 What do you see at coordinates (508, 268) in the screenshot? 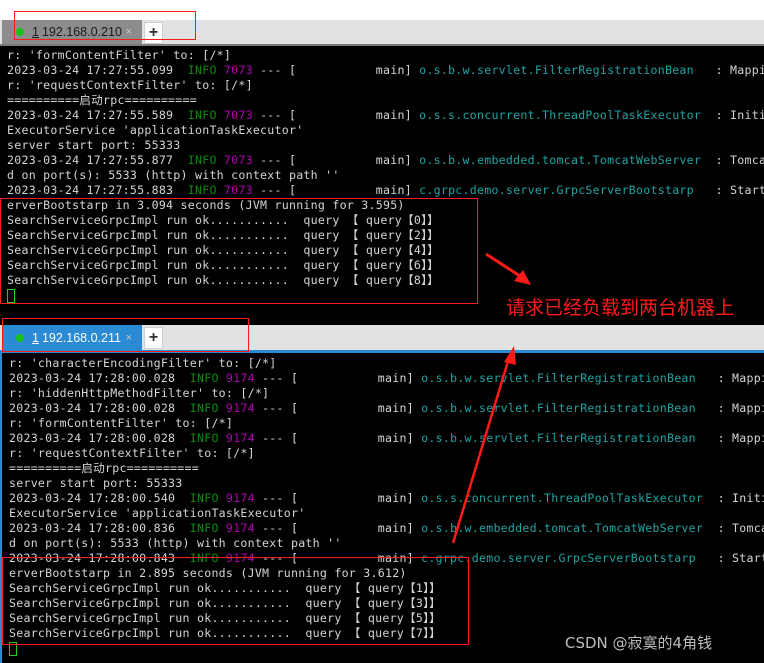
I see `arrow-down-right-icon` at bounding box center [508, 268].